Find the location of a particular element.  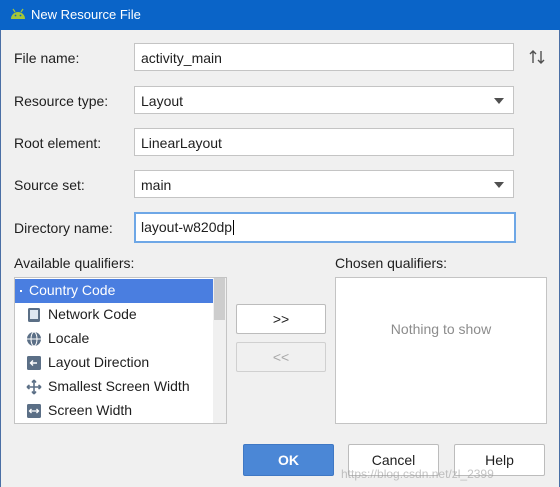

list-item-network-code: Network Code is located at coordinates (114, 315).